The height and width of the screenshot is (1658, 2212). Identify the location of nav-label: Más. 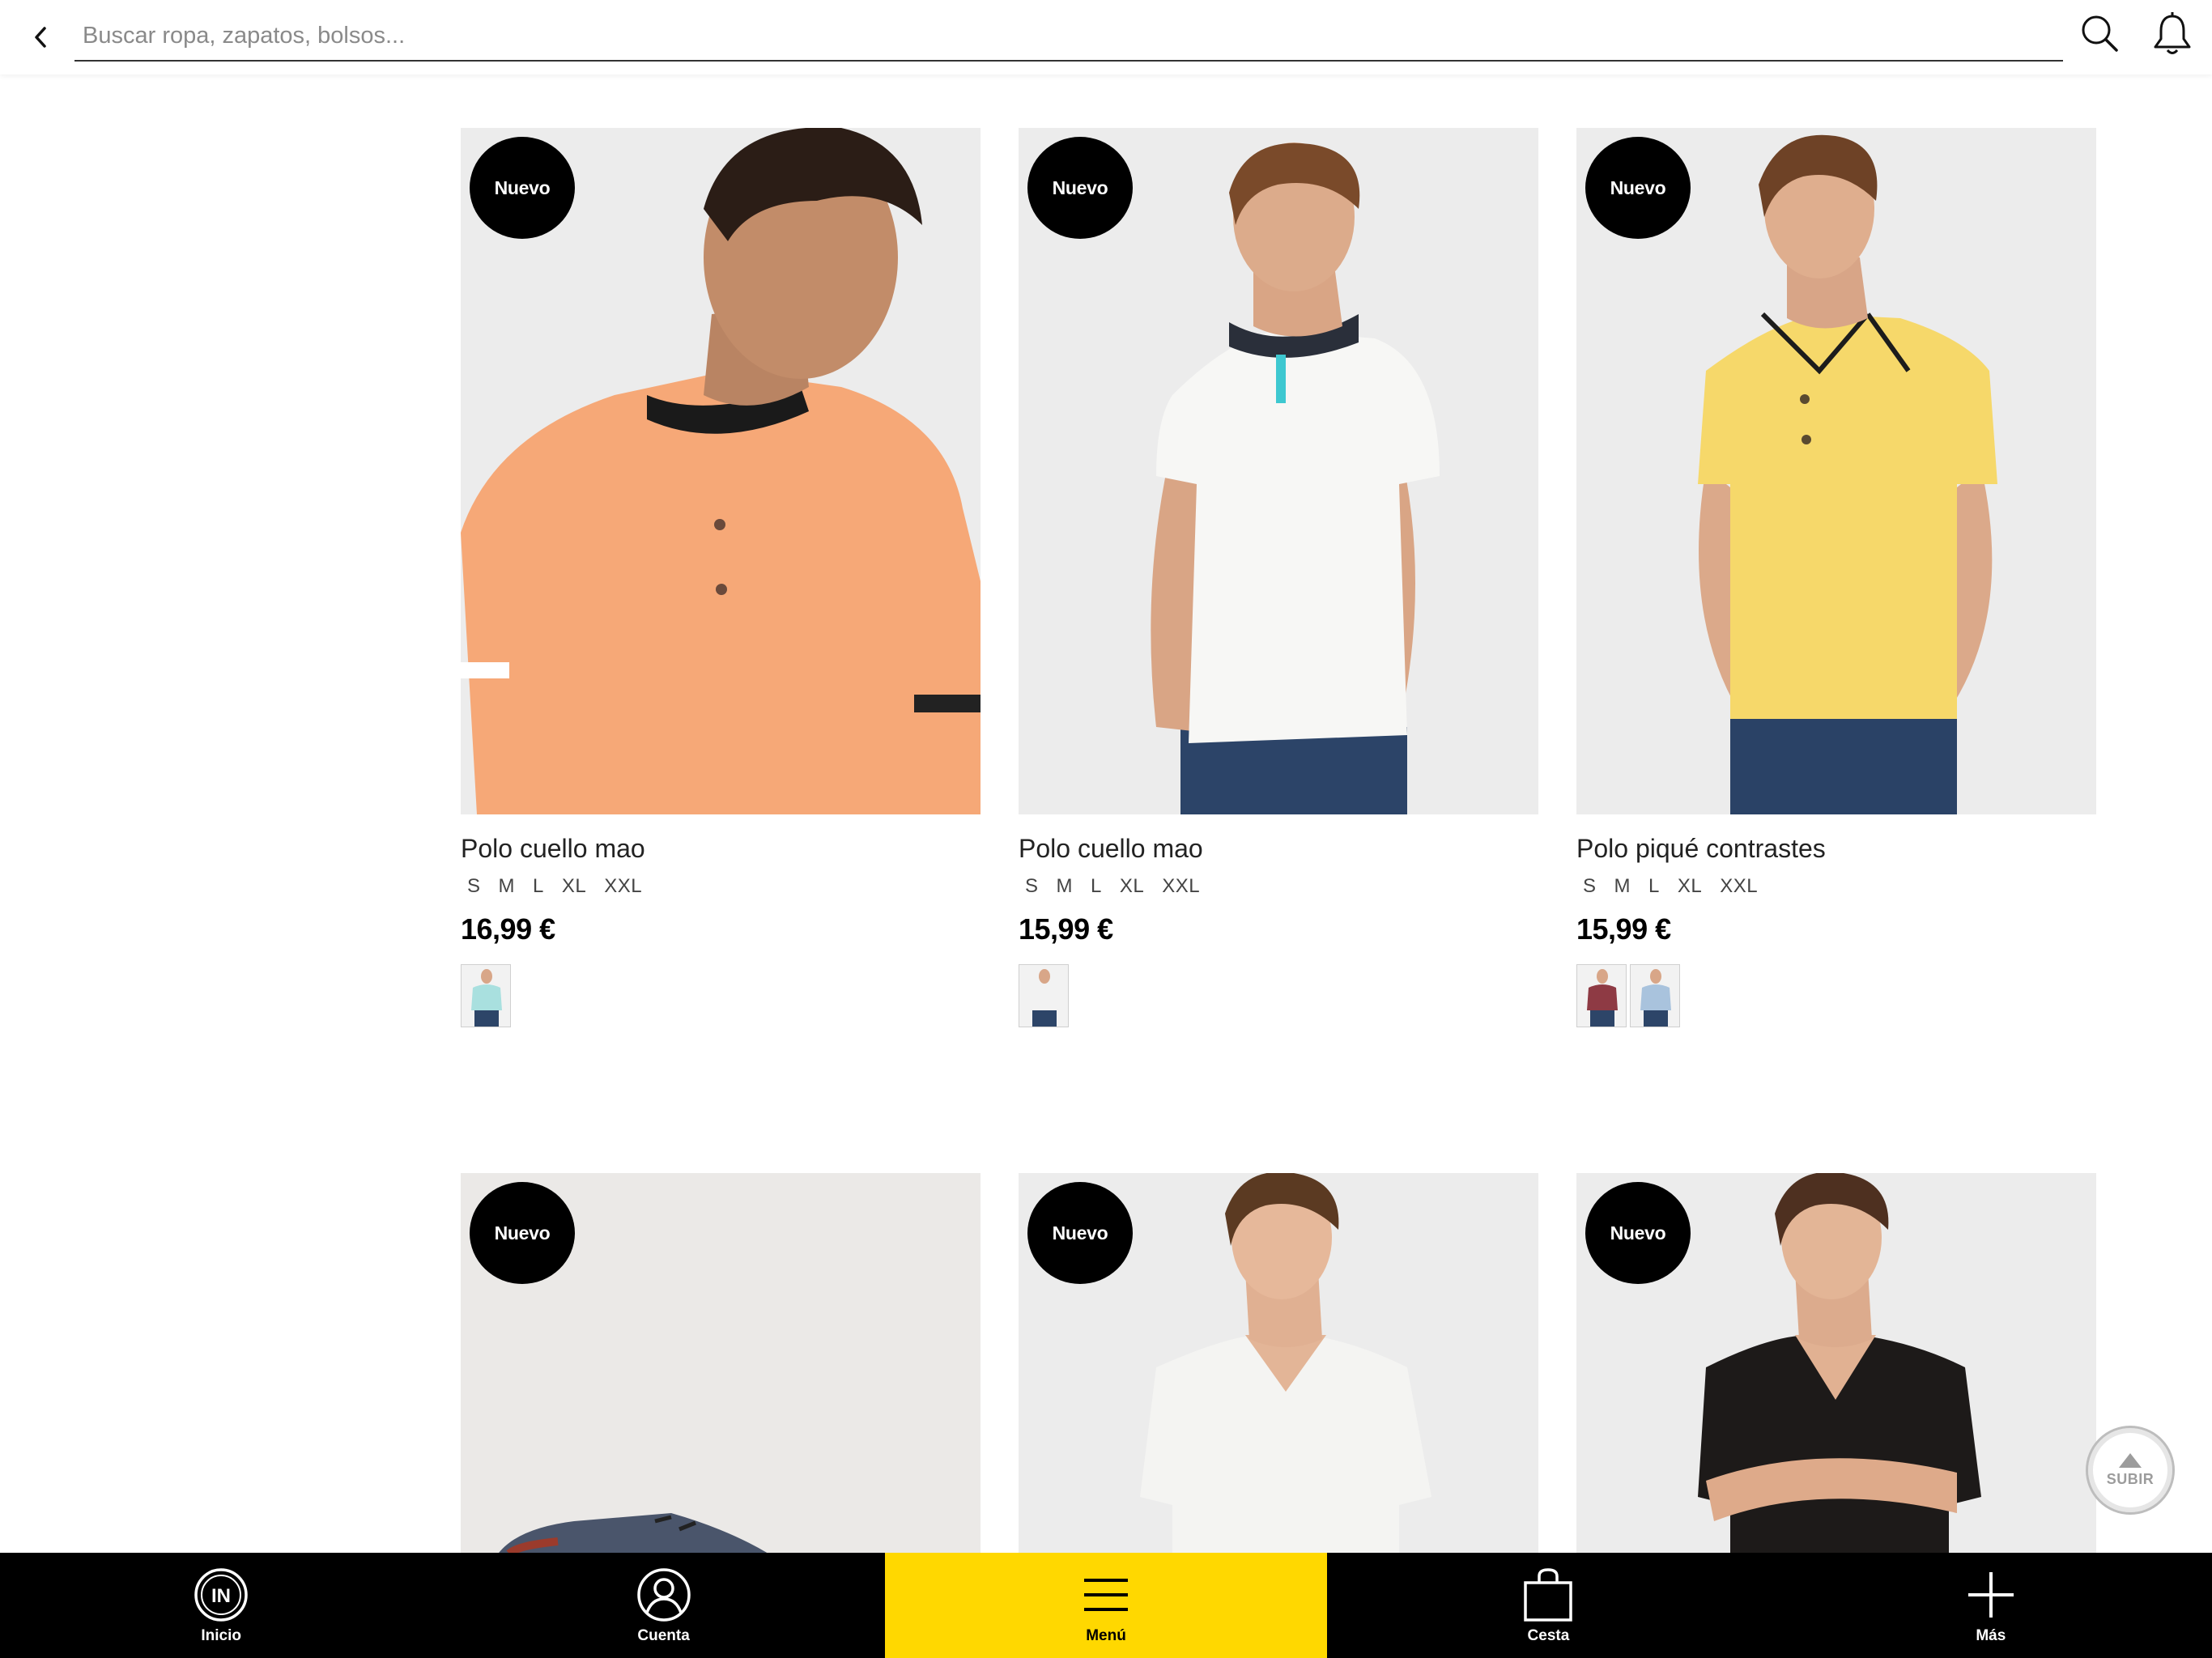
(1991, 1635).